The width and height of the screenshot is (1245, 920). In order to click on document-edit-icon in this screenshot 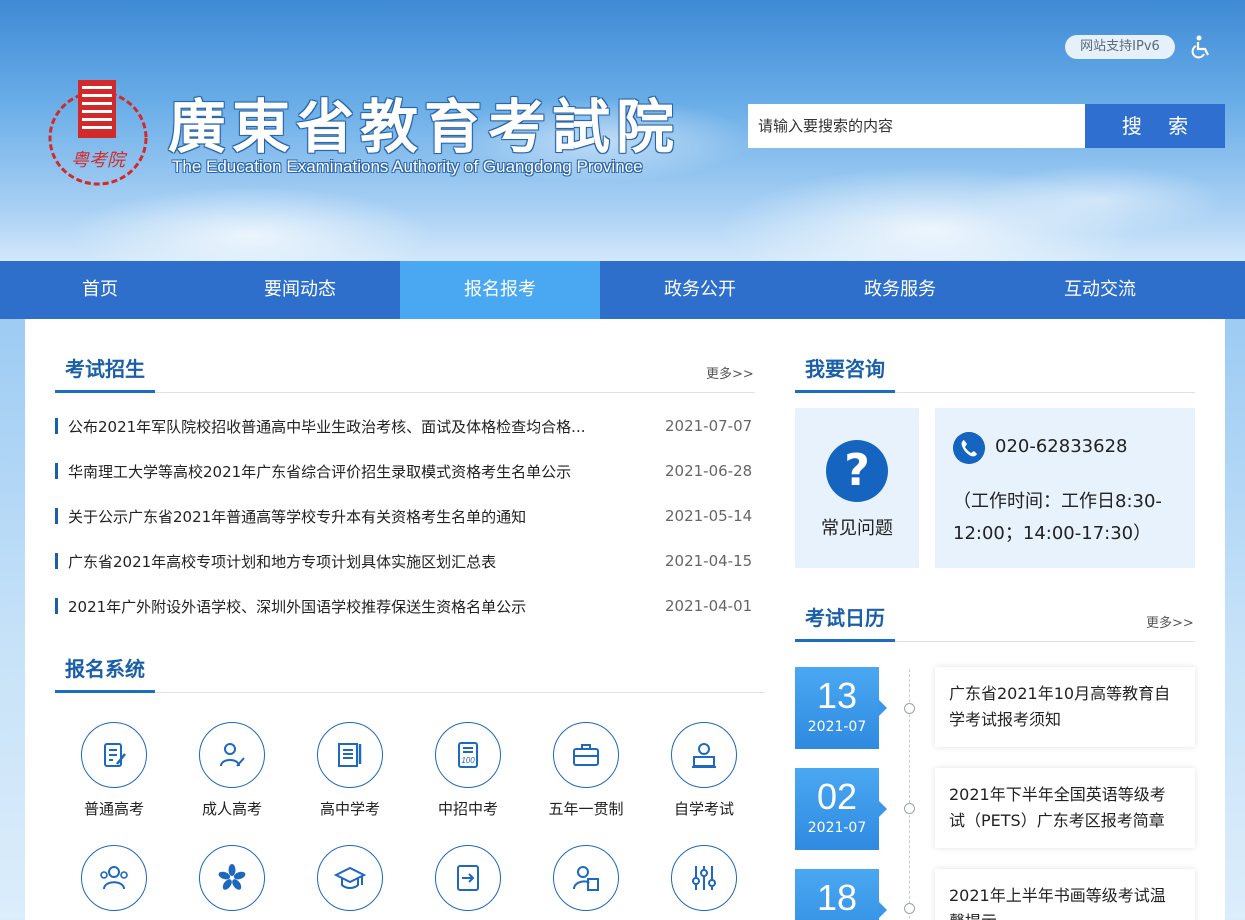, I will do `click(114, 755)`.